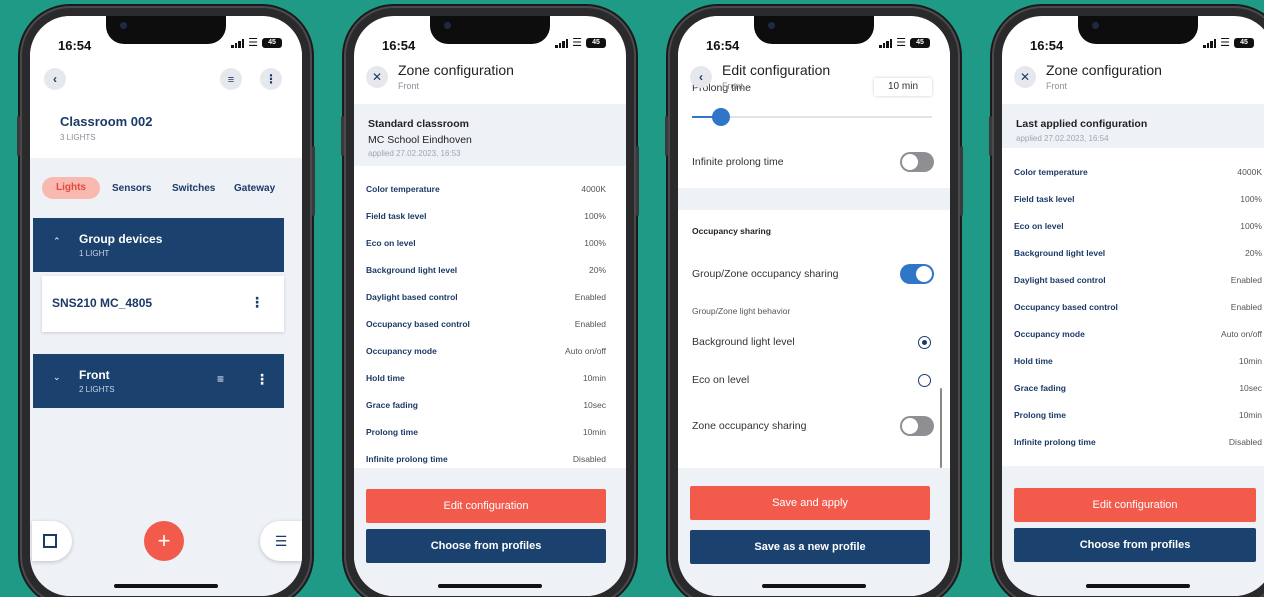 This screenshot has width=1264, height=597. I want to click on config-row: Hold time 10min, so click(1138, 360).